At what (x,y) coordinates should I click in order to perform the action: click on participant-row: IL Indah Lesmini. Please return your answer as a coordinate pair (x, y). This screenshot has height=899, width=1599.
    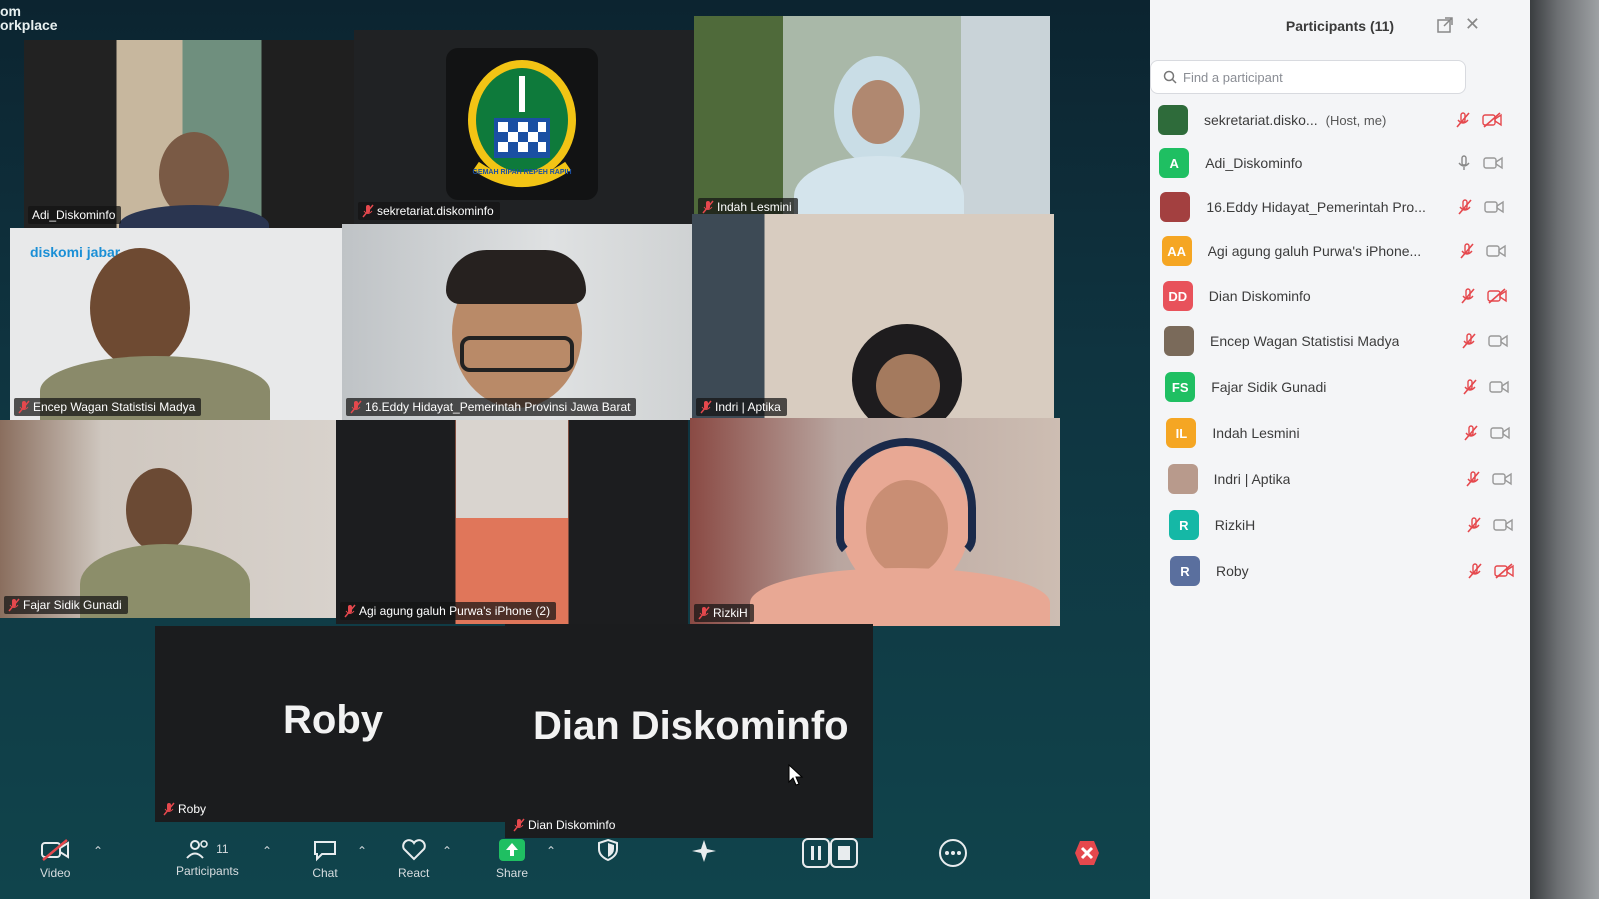
    Looking at the image, I should click on (1341, 433).